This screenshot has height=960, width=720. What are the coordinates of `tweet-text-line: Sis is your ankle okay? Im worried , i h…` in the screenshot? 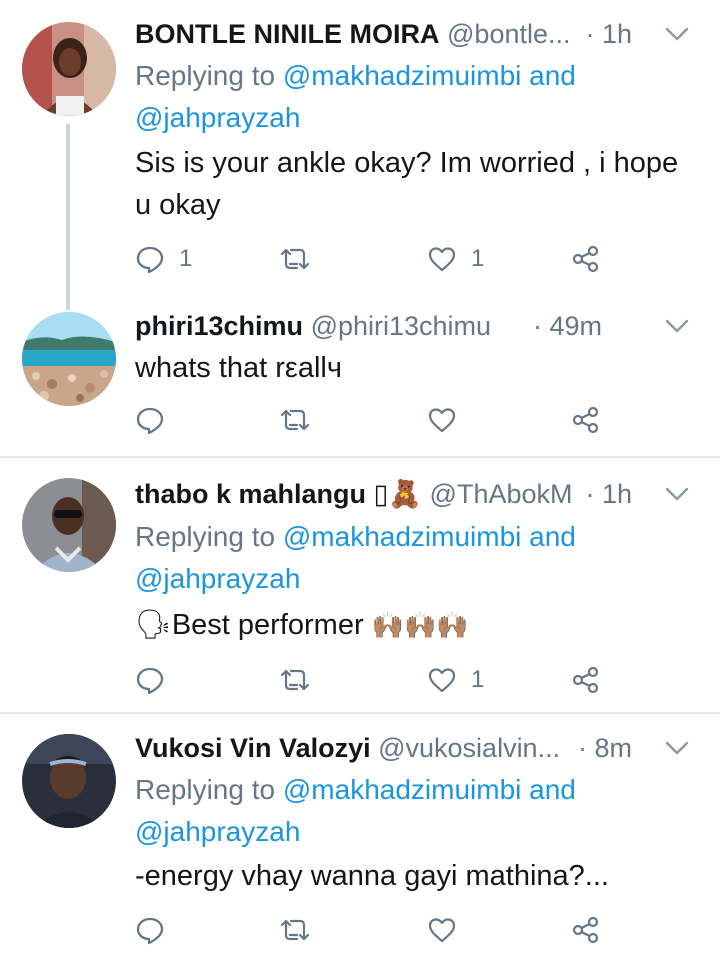 It's located at (407, 163).